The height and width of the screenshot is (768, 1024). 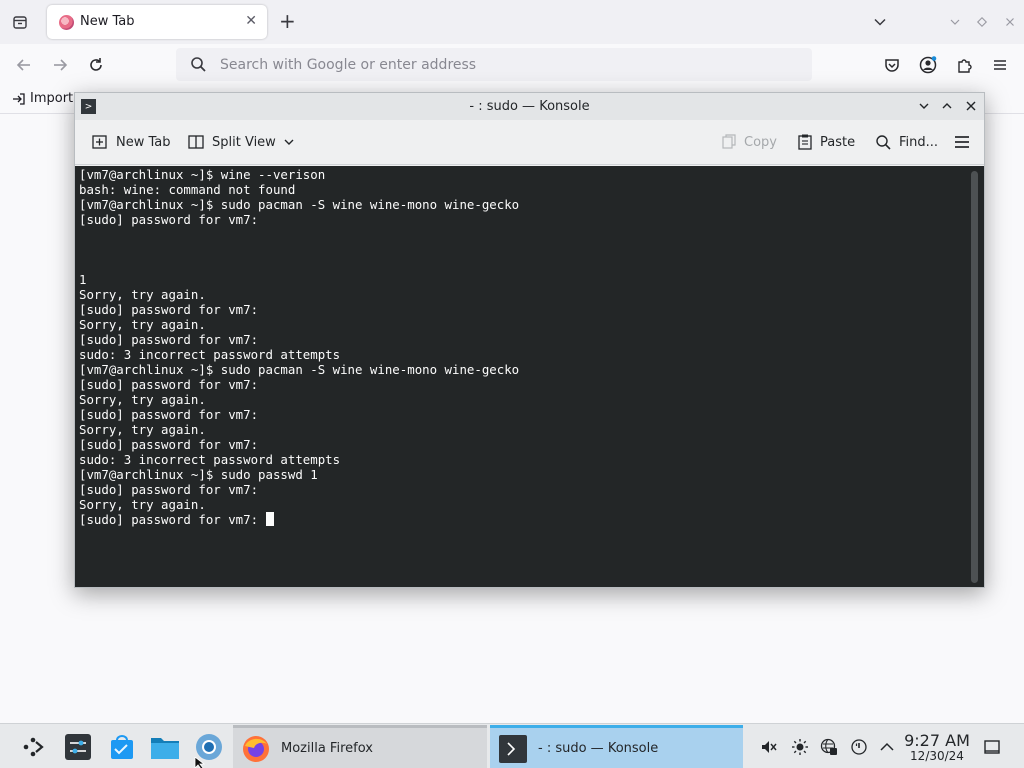 I want to click on new-tab-label: New Tab, so click(x=143, y=142).